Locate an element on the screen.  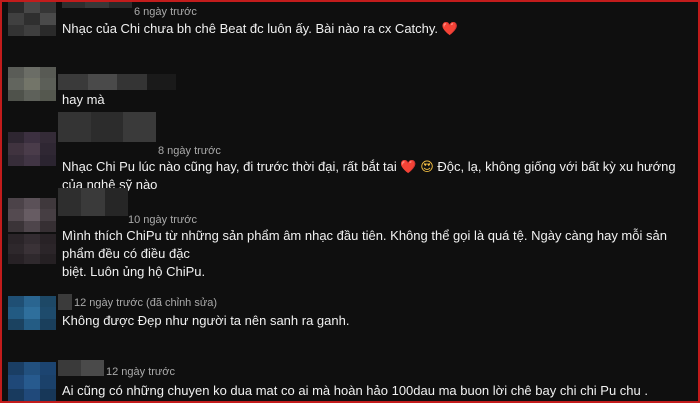
comment-timestamp: 6 ngày trước is located at coordinates (165, 12).